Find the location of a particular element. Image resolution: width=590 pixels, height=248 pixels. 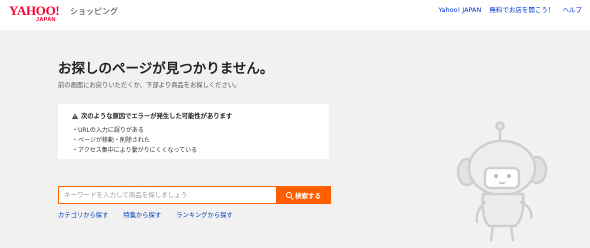

header-link-open-store: 無料でお店を開こう！ is located at coordinates (521, 10).